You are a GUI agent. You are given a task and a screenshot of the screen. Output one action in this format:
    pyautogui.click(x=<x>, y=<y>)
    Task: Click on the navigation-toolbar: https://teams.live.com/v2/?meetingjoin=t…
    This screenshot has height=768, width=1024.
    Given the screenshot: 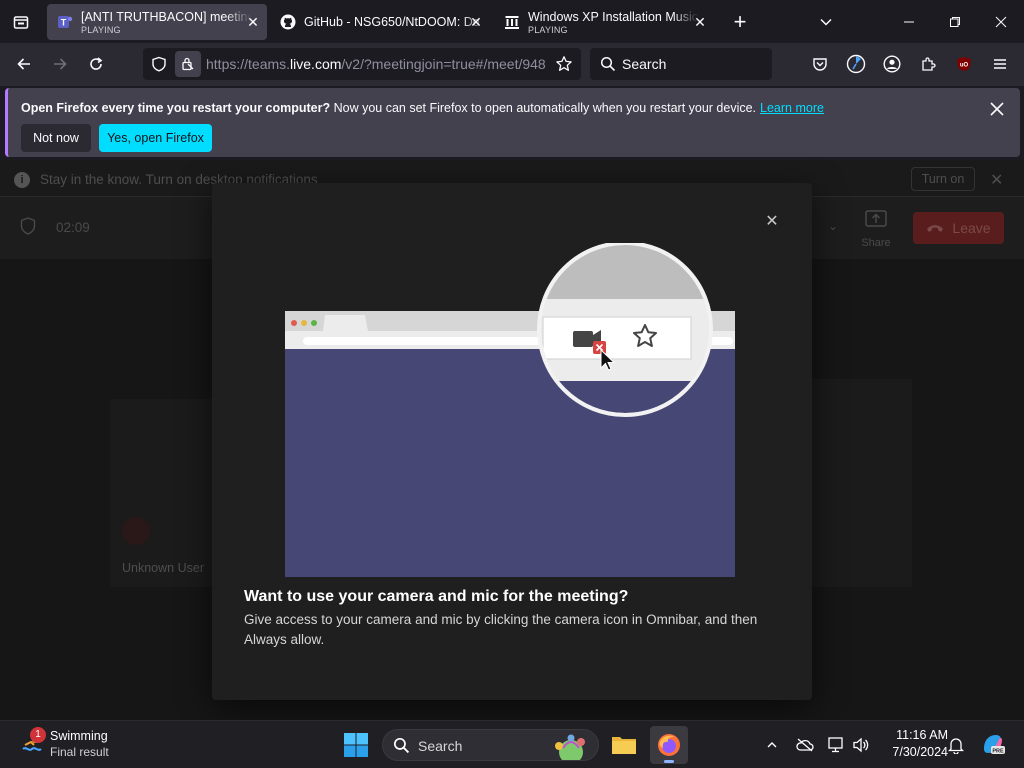 What is the action you would take?
    pyautogui.click(x=512, y=64)
    